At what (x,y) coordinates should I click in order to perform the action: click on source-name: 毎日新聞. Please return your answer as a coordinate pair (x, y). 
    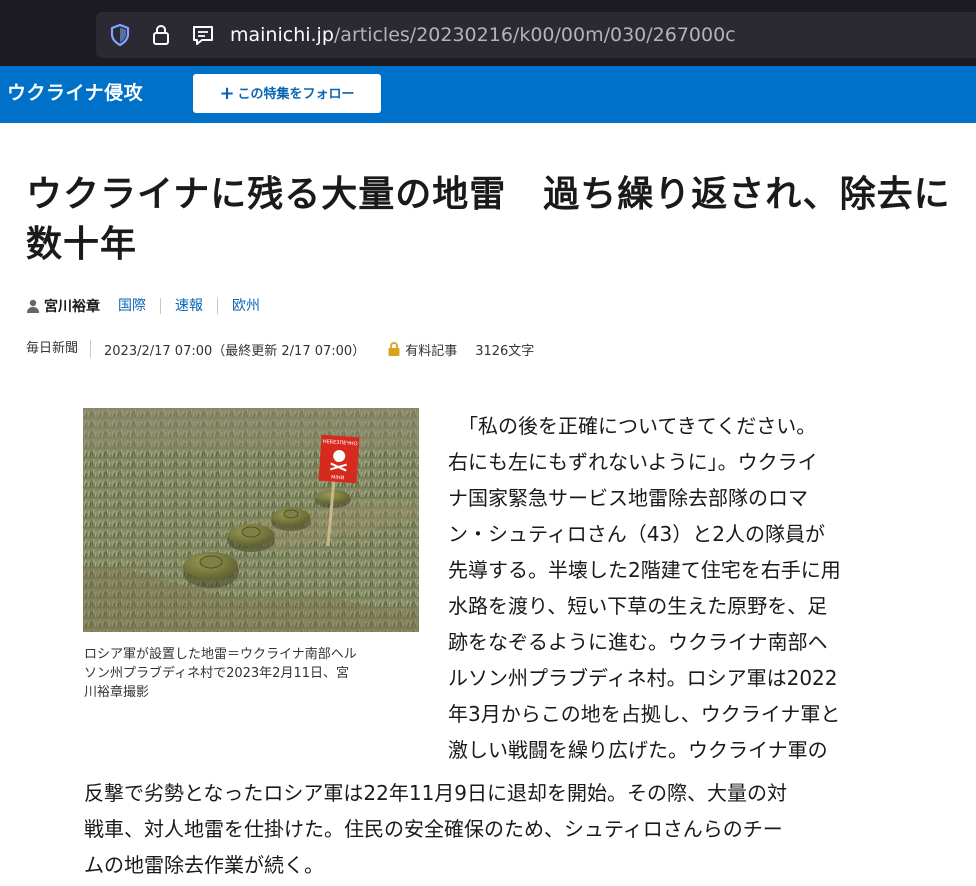
    Looking at the image, I should click on (59, 349).